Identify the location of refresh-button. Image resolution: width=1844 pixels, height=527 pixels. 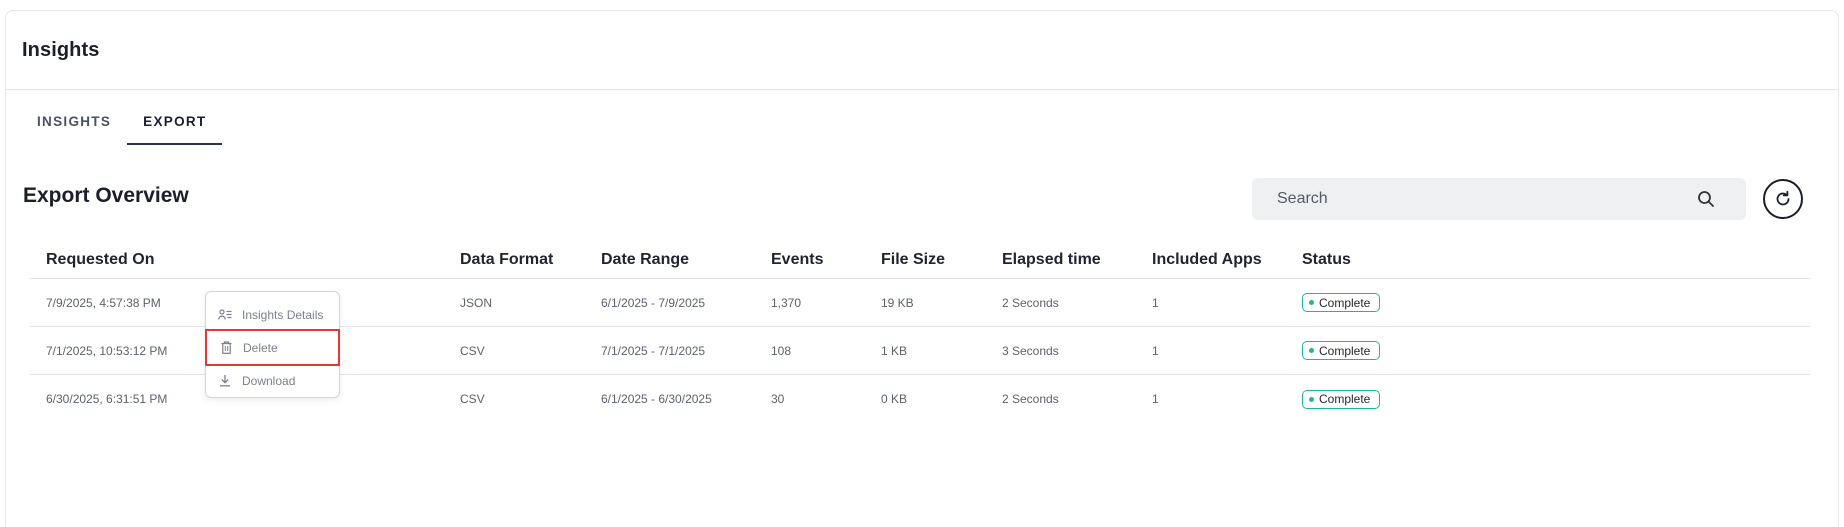
(1783, 199).